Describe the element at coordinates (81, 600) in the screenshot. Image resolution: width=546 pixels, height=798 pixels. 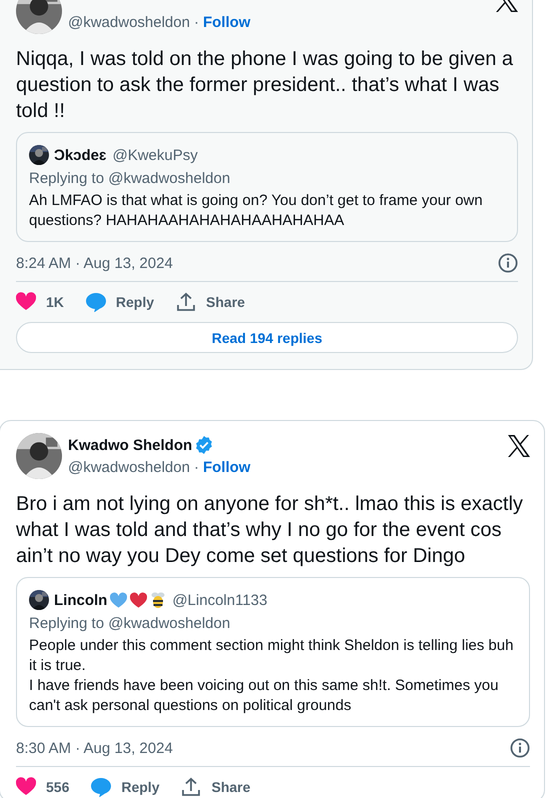
I see `quote-author-name: Lincoln` at that location.